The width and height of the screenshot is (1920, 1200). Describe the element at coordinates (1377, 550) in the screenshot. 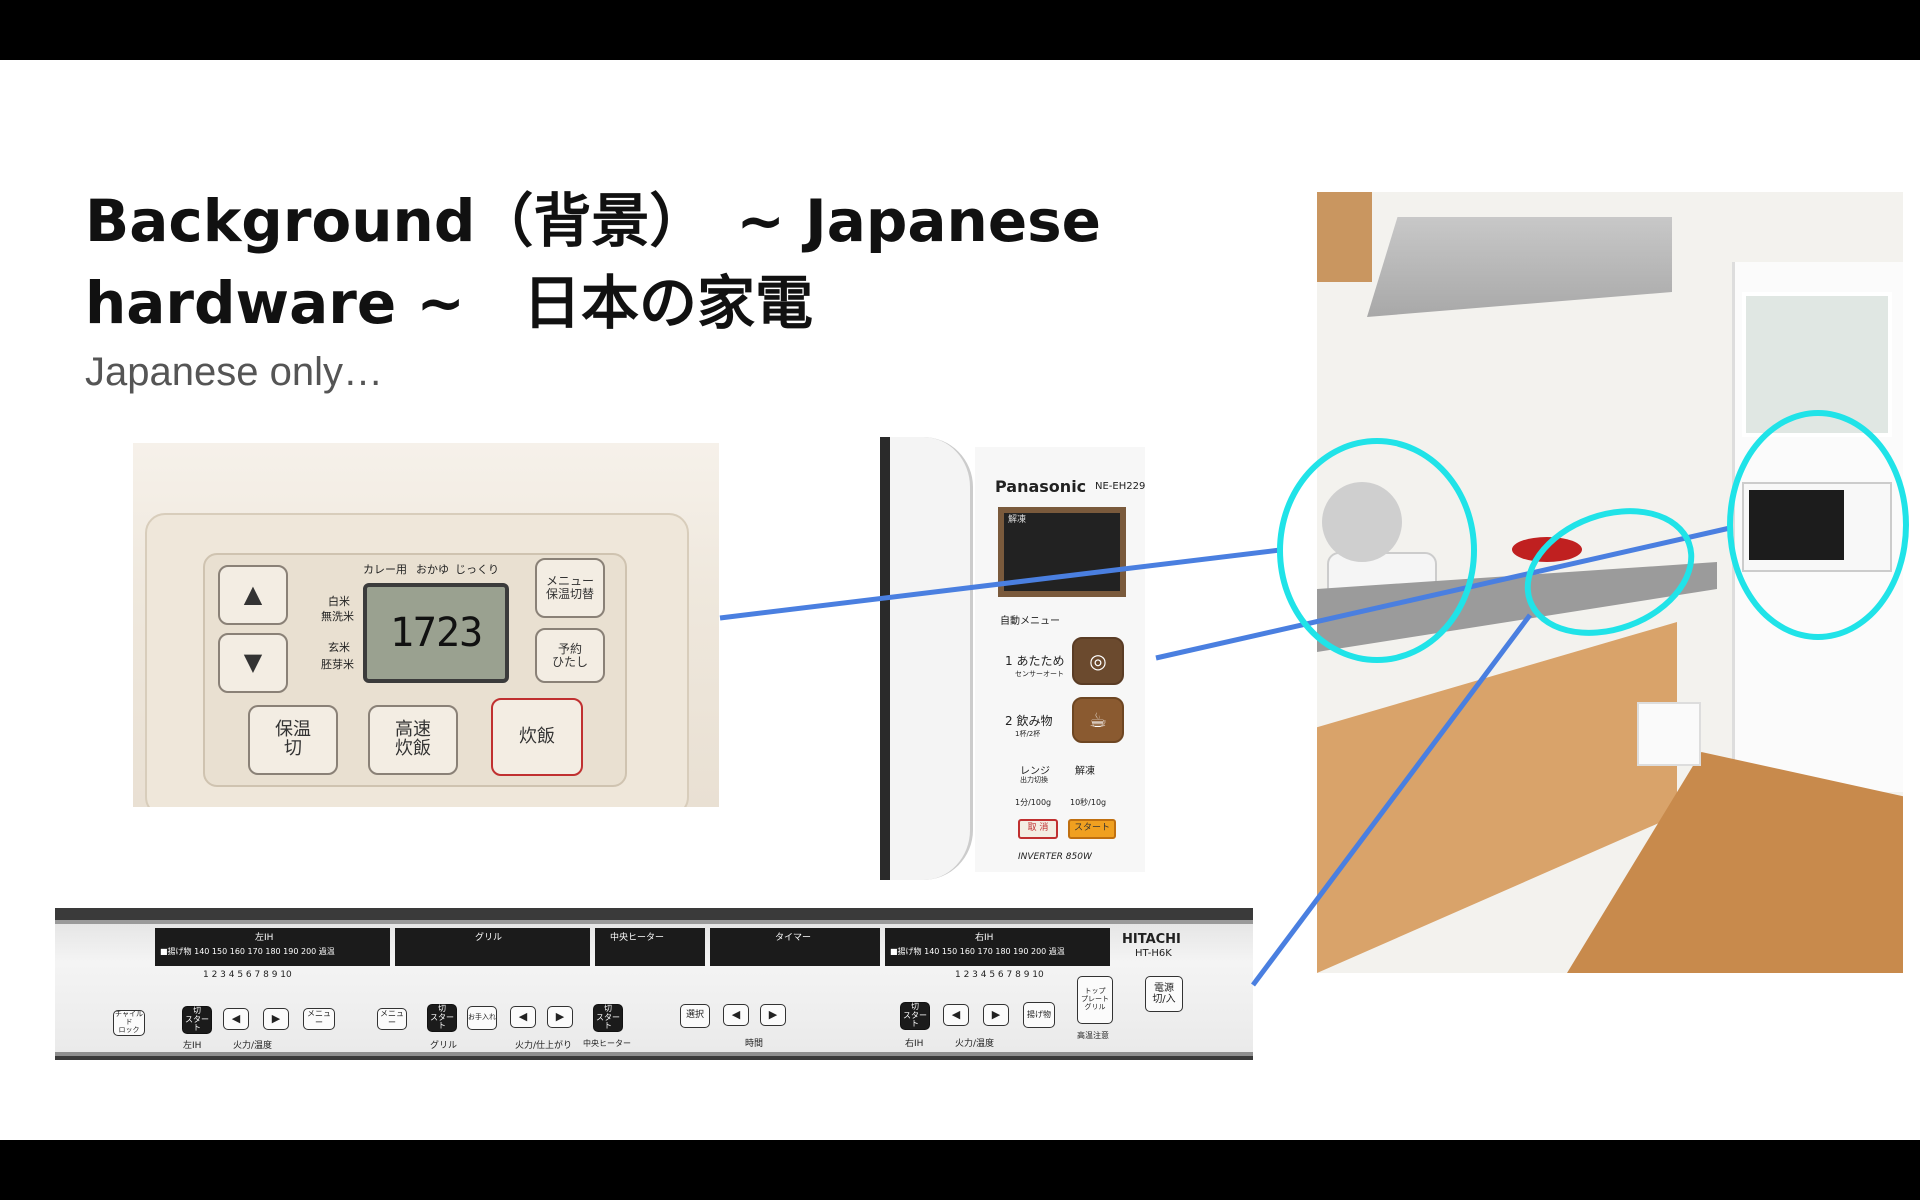

I see `highlight-rice-cooker` at that location.